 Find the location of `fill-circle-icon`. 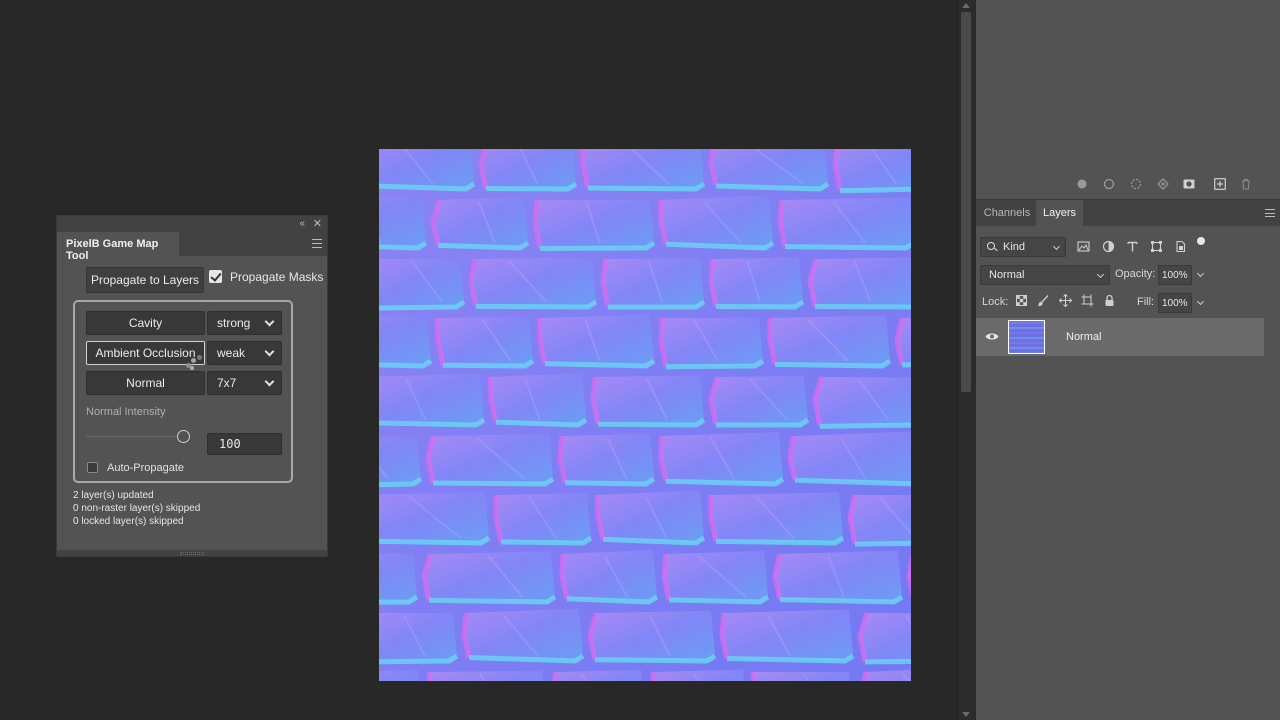

fill-circle-icon is located at coordinates (1082, 184).